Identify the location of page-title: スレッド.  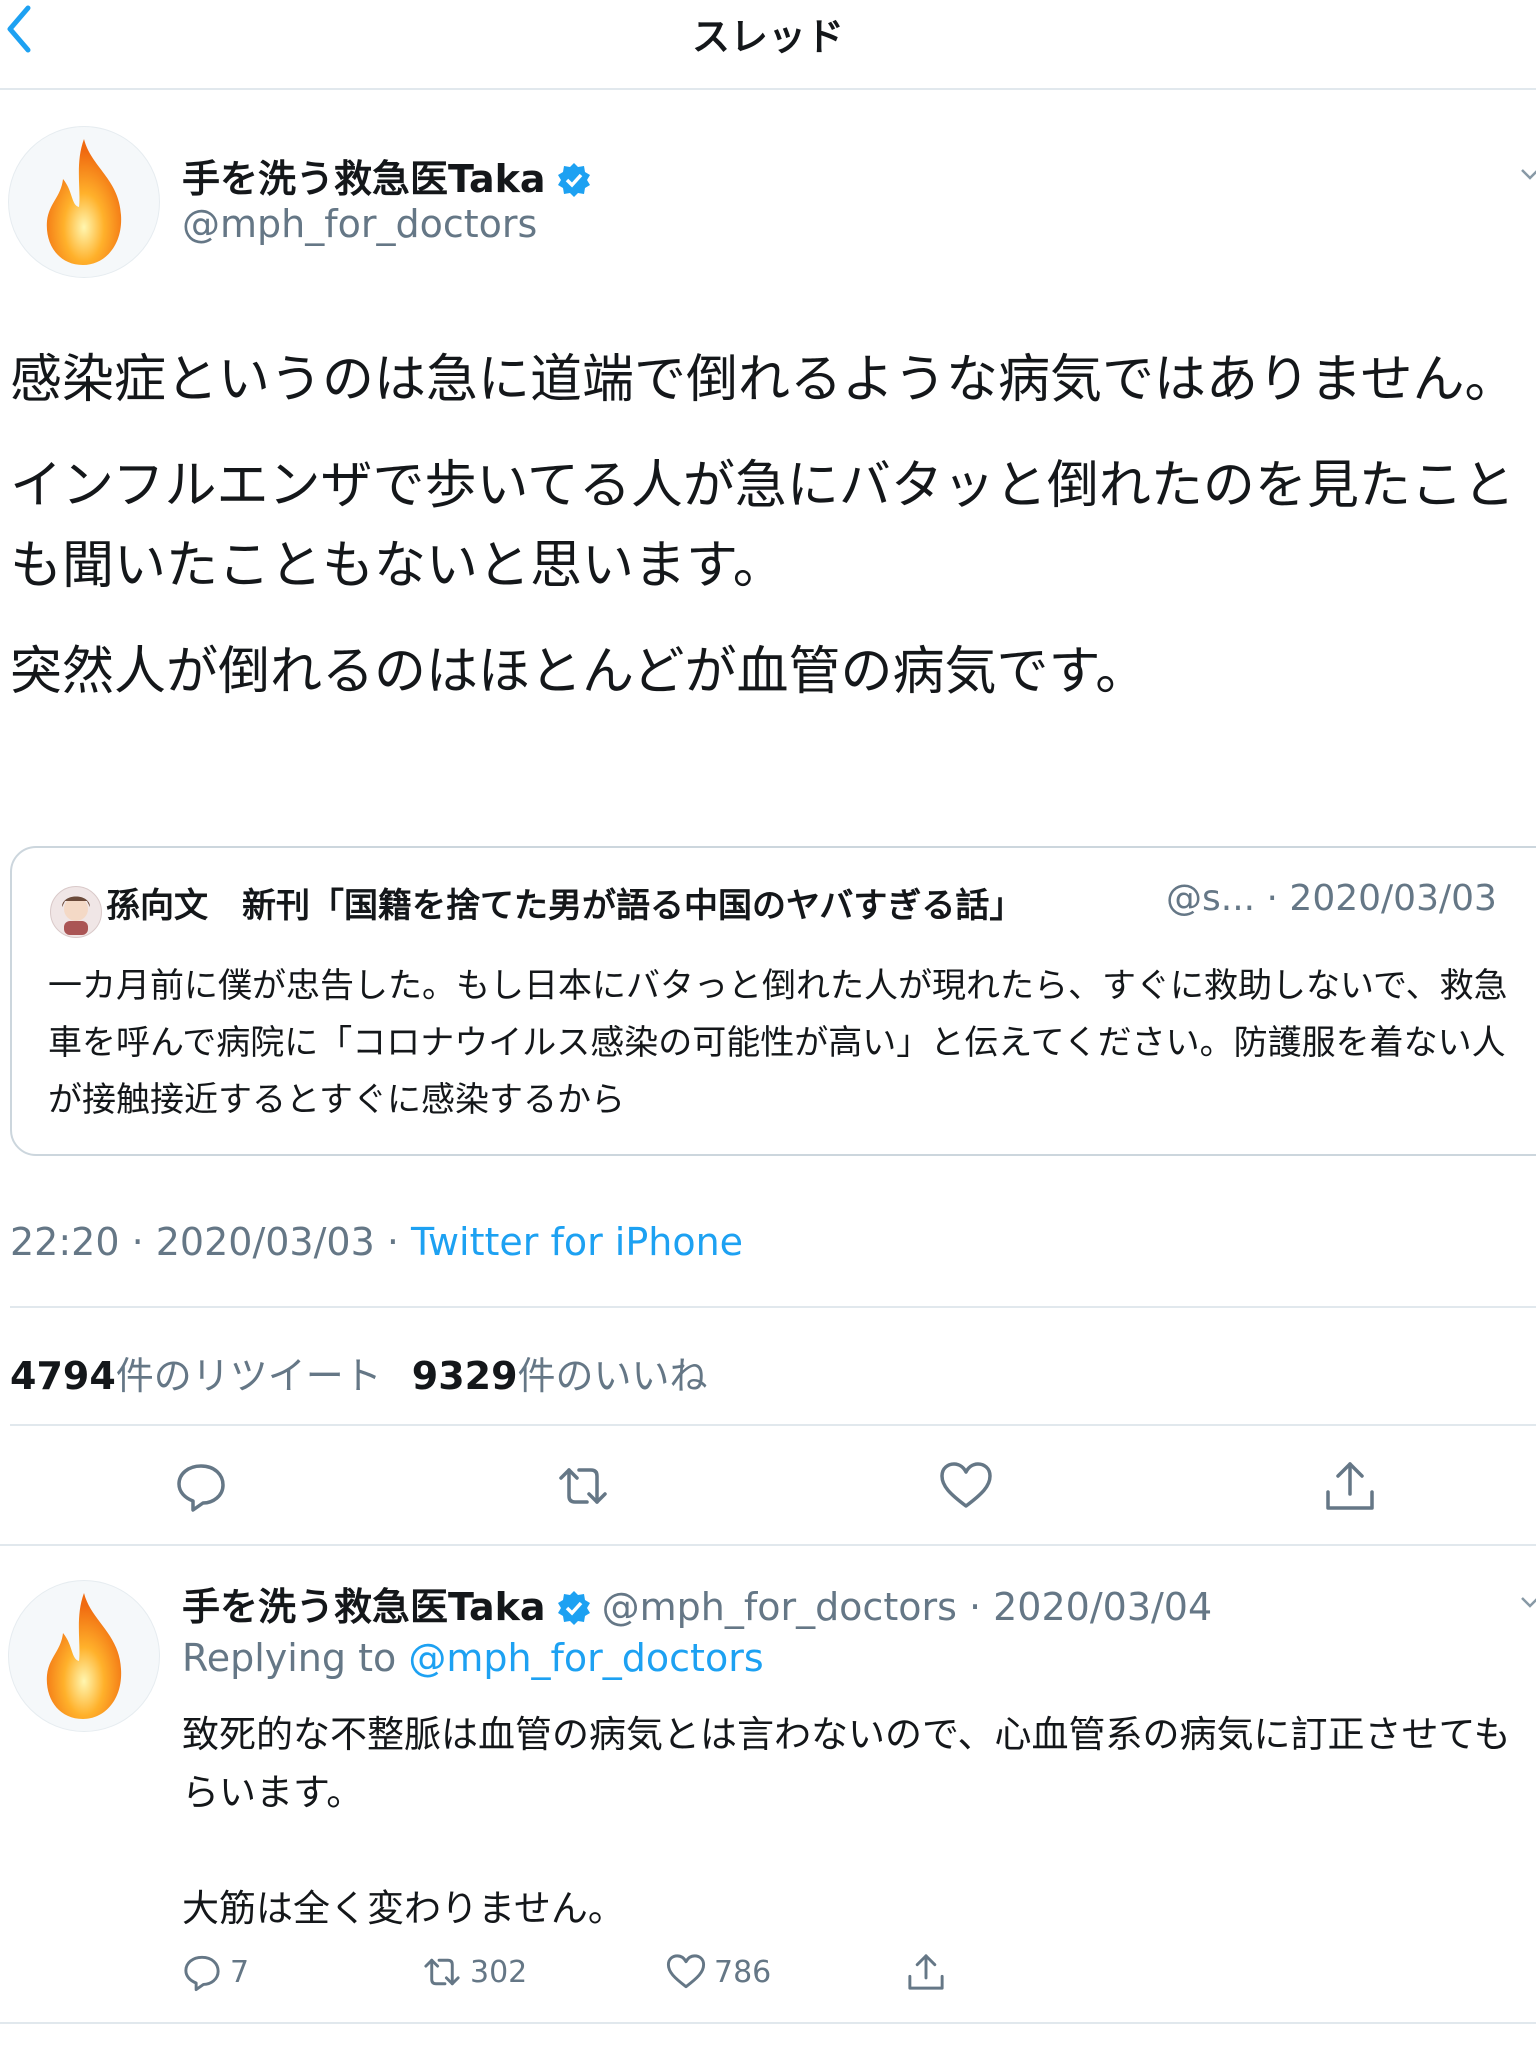
(767, 37).